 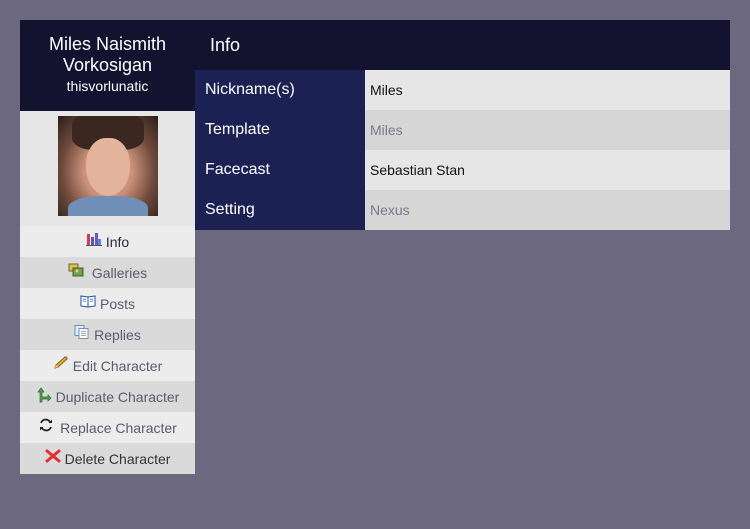 I want to click on info-row-nicknames: Nickname(s) Miles, so click(x=462, y=90).